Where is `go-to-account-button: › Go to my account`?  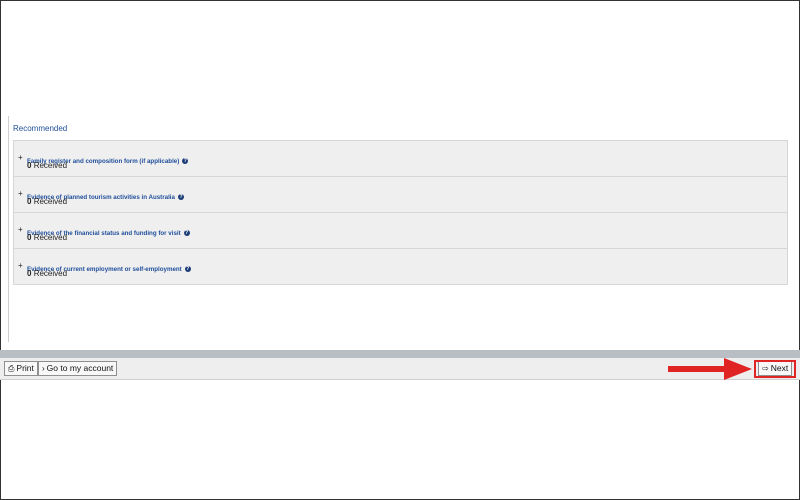
go-to-account-button: › Go to my account is located at coordinates (78, 368).